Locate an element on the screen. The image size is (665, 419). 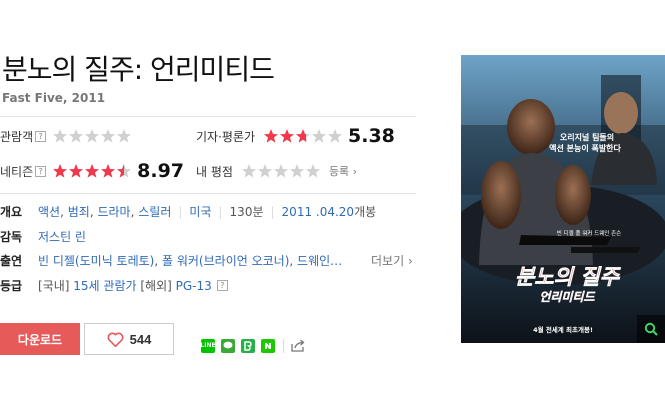
naver-icon is located at coordinates (268, 345).